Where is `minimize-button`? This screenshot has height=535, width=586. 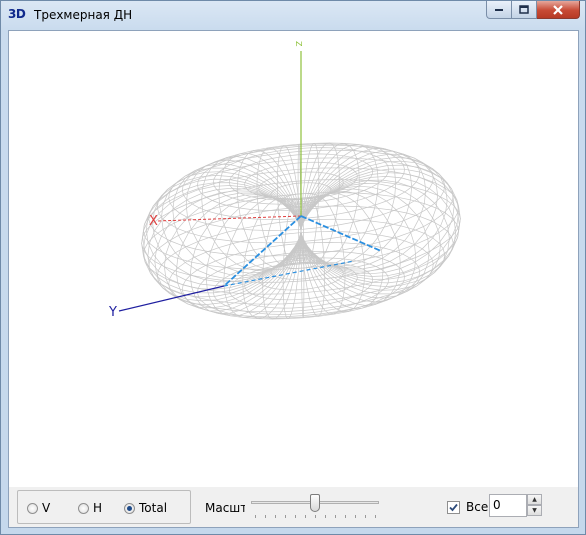
minimize-button is located at coordinates (499, 10).